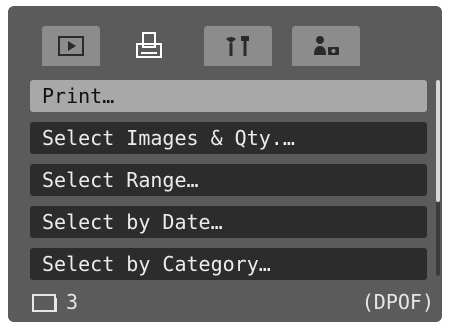 The width and height of the screenshot is (453, 334). I want to click on print-count: 3, so click(72, 302).